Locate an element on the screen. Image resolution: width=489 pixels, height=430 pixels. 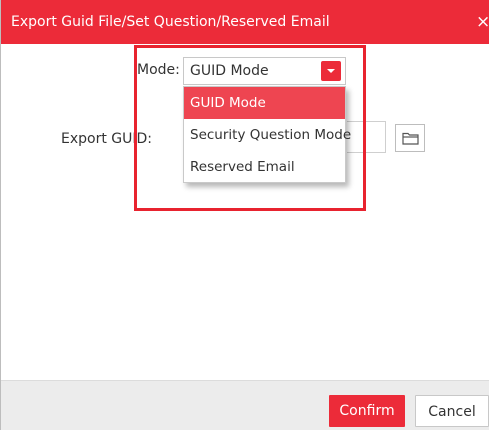
mode-option-reserved-email: Reserved Email is located at coordinates (264, 167).